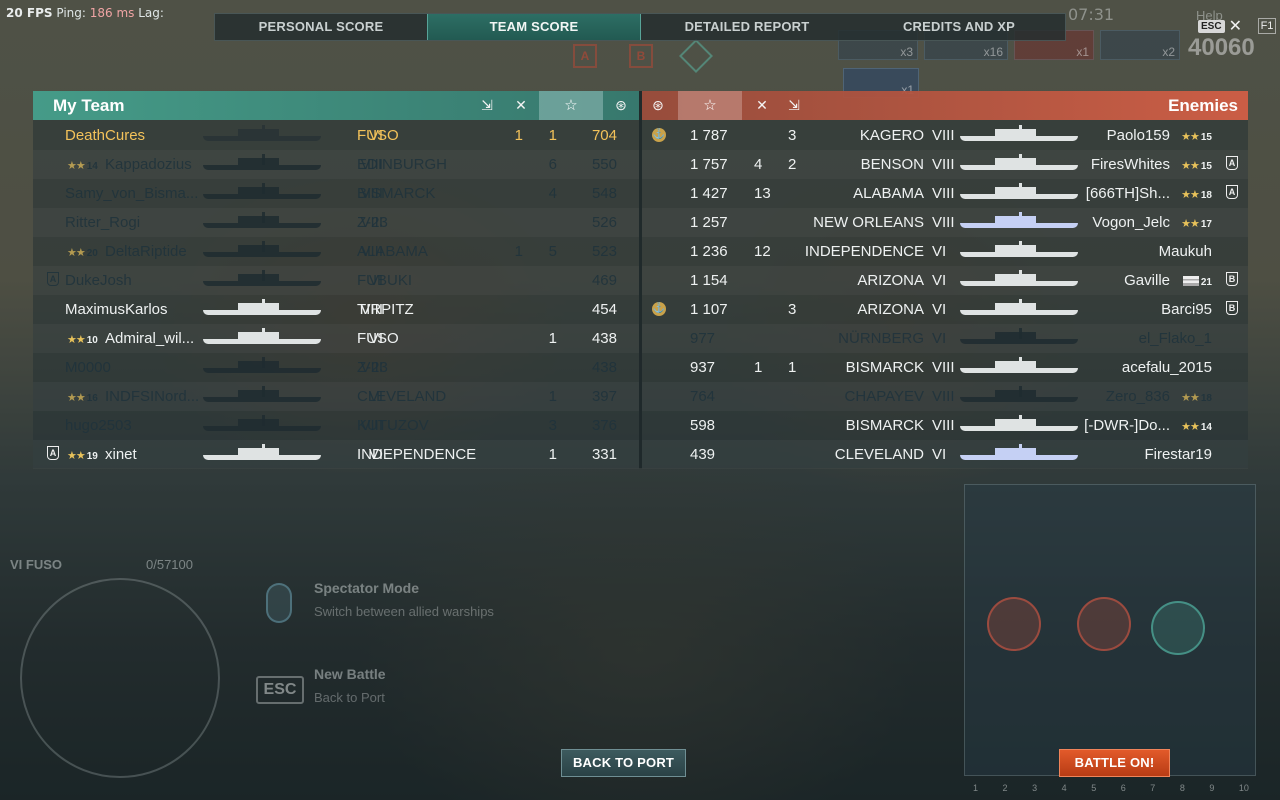 This screenshot has width=1280, height=800. Describe the element at coordinates (336, 454) in the screenshot. I see `player-row: A ★★ 19 xinet VI INDEPENDENCE 1 331` at that location.